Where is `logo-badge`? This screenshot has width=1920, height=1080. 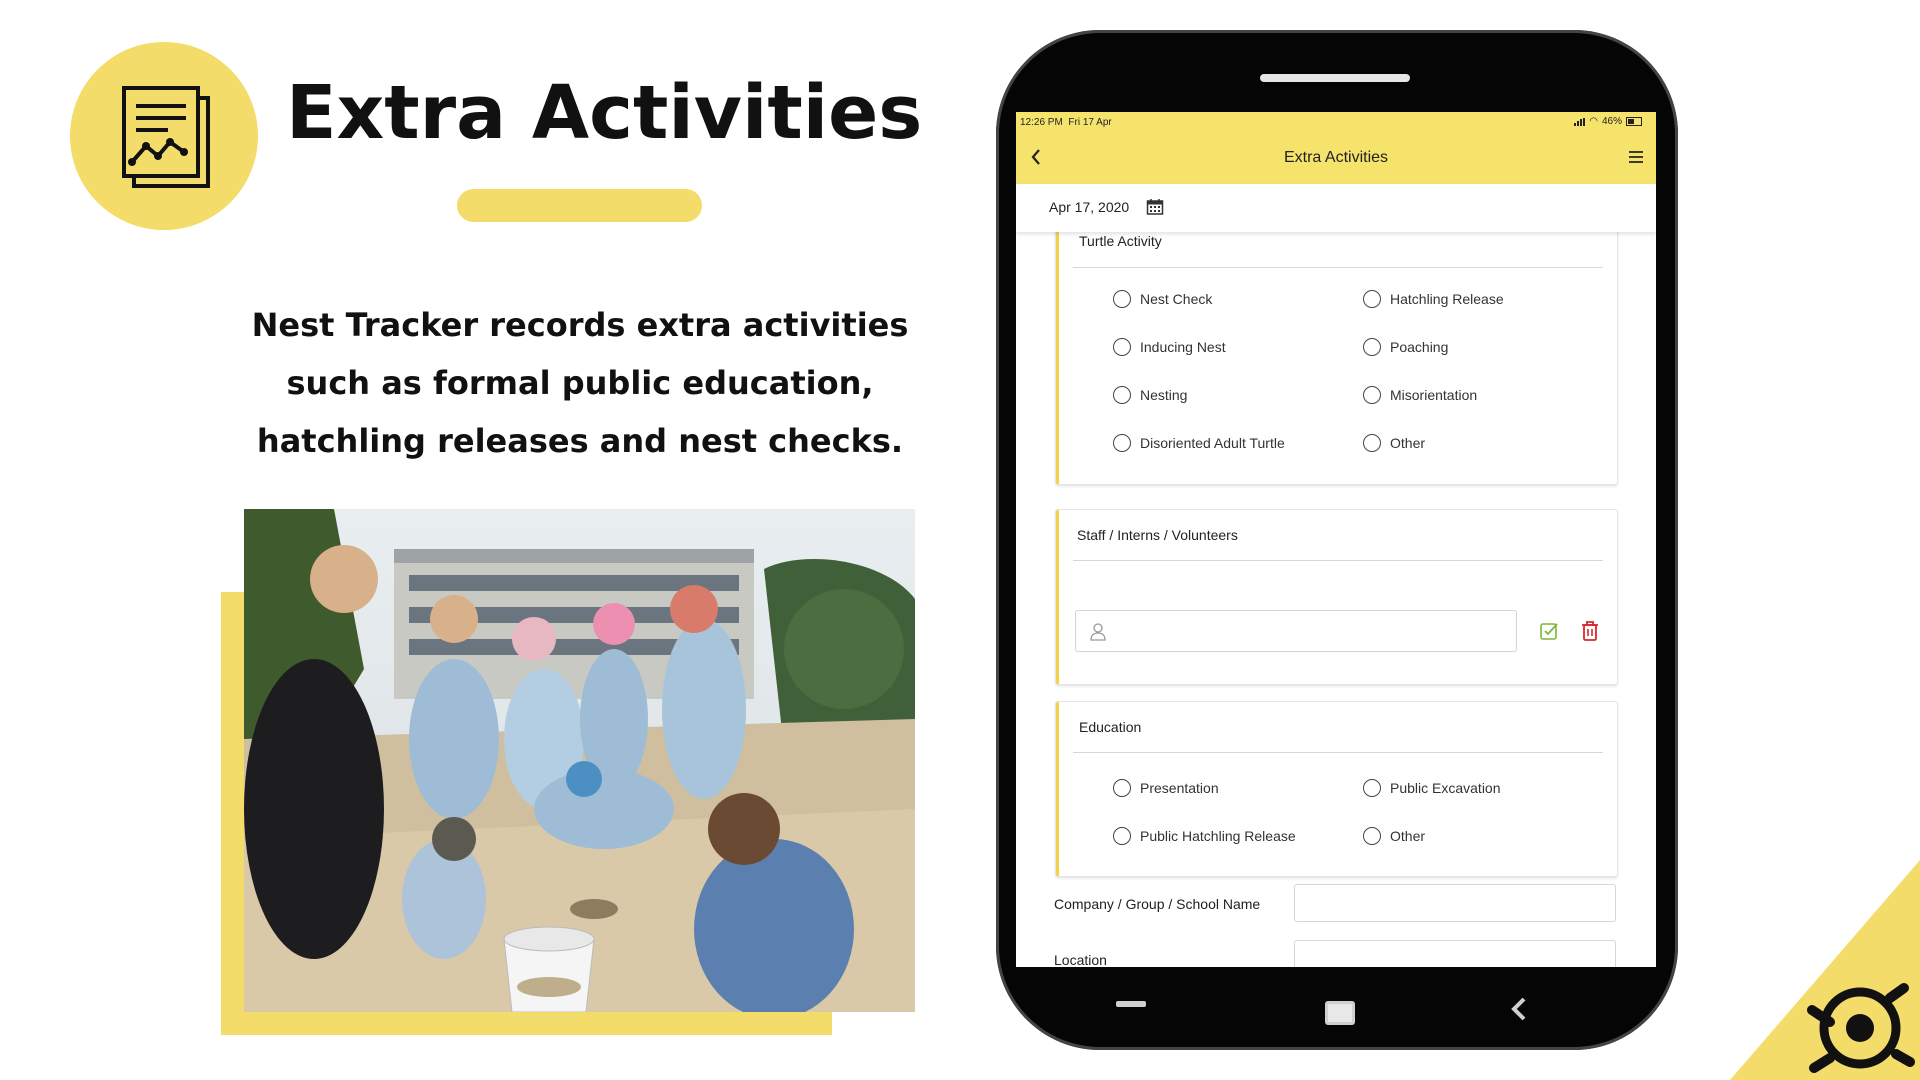 logo-badge is located at coordinates (164, 136).